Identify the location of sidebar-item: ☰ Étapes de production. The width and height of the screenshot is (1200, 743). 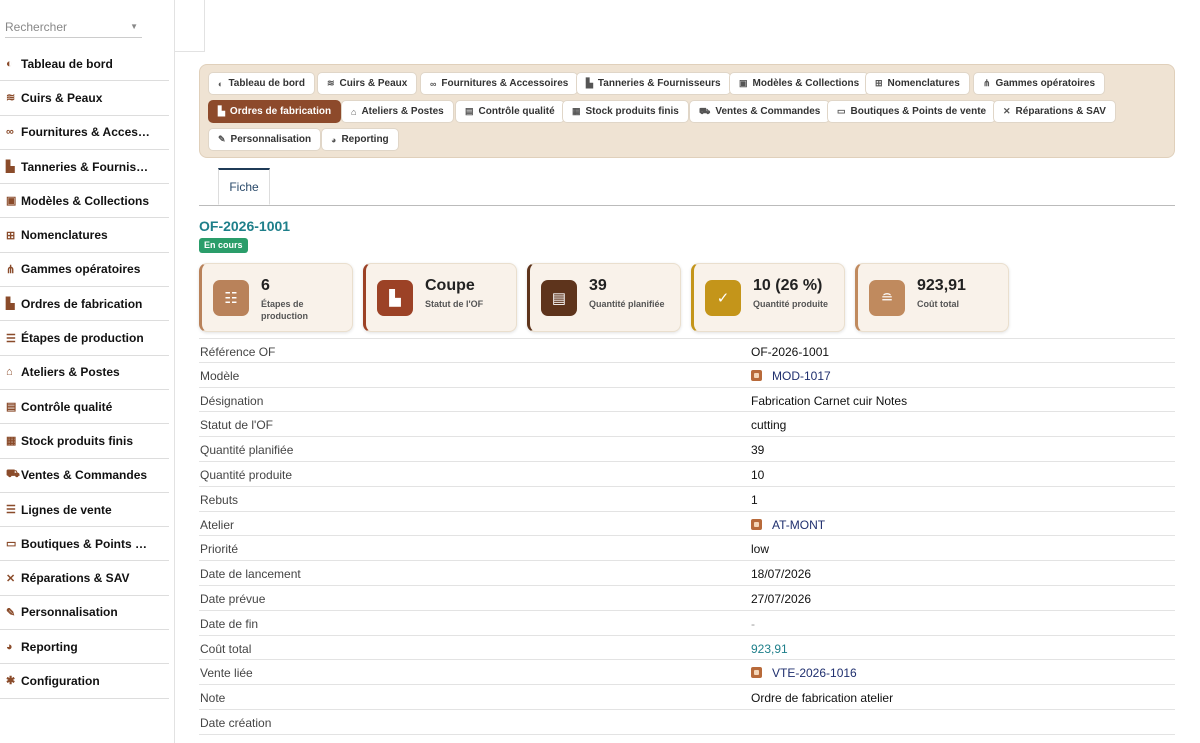
(84, 338).